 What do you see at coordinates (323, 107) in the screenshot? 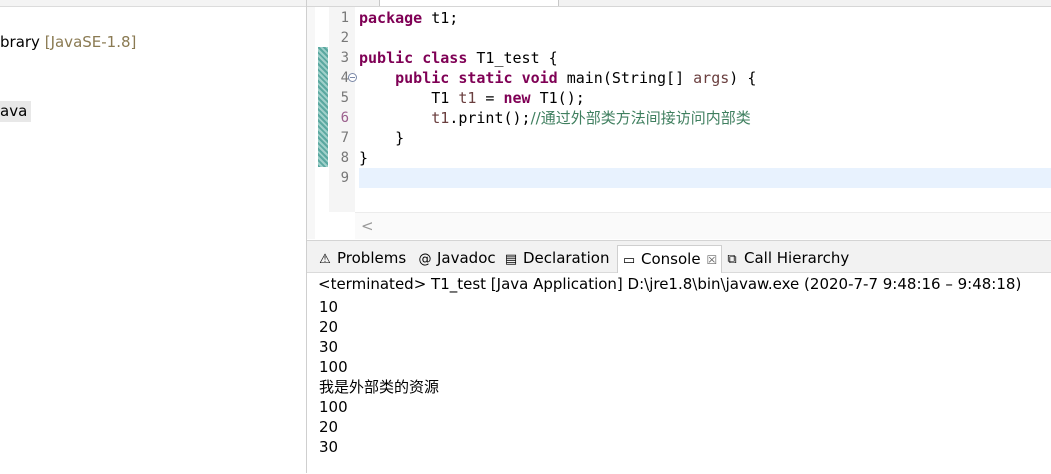
I see `change-marker` at bounding box center [323, 107].